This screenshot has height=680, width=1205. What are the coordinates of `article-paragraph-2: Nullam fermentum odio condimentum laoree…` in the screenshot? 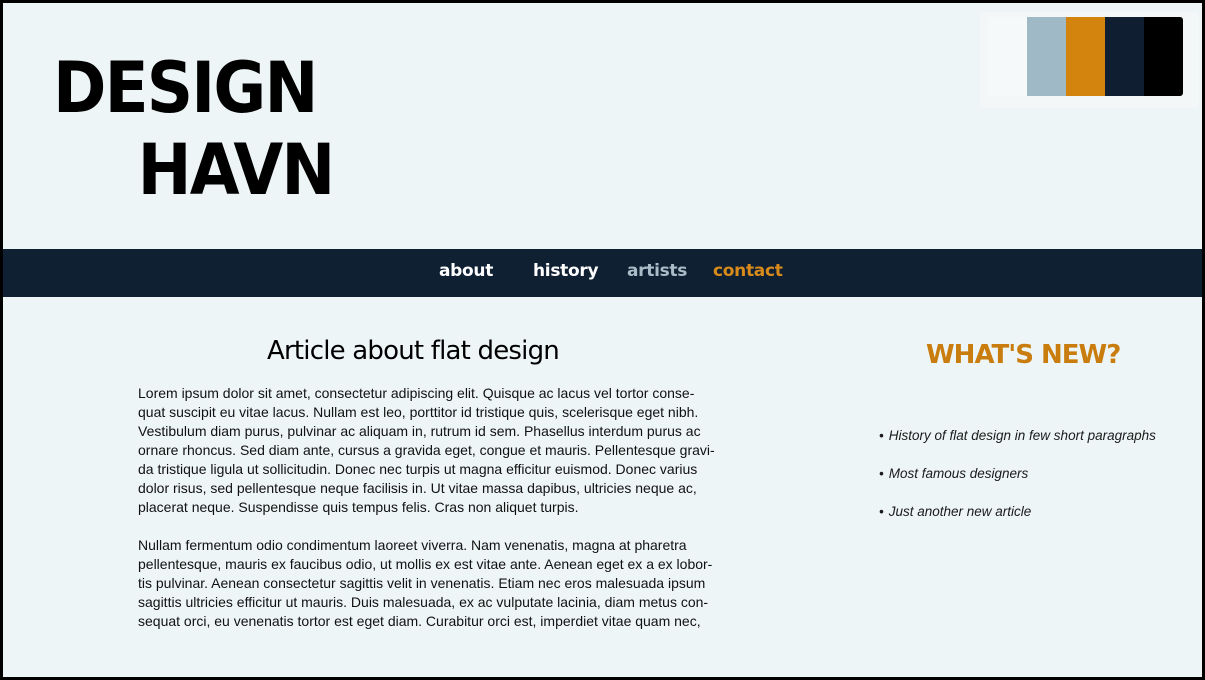 It's located at (438, 583).